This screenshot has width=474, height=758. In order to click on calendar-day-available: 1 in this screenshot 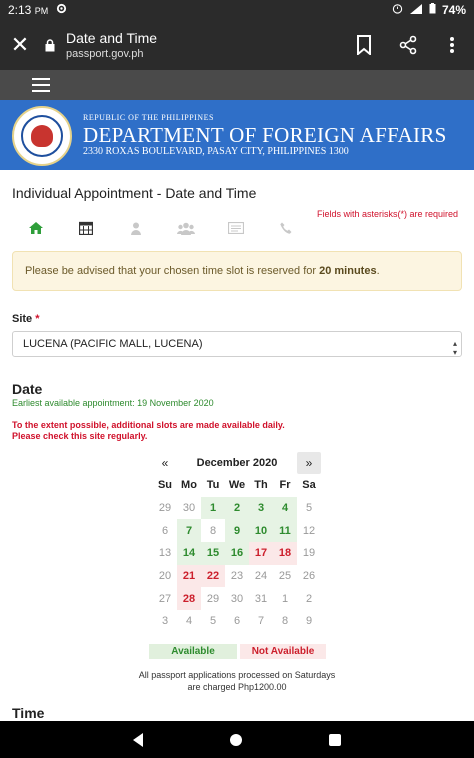, I will do `click(213, 508)`.